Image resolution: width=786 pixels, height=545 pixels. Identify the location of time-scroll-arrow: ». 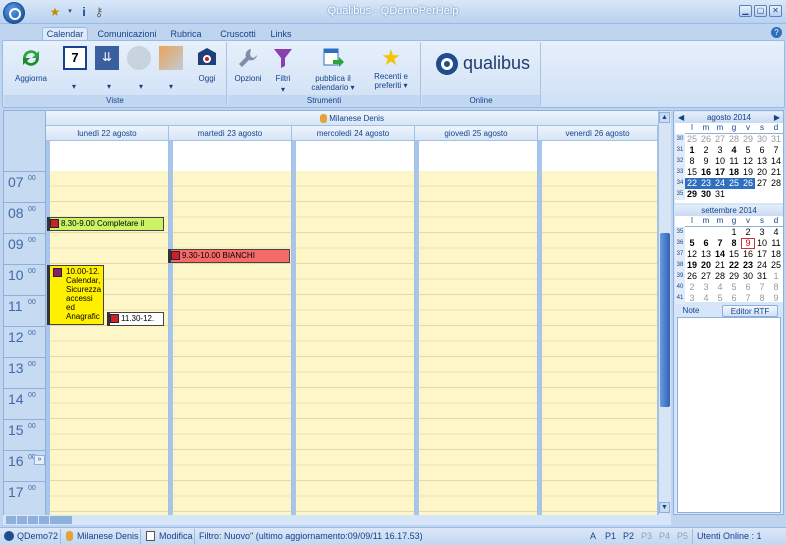
(39, 460).